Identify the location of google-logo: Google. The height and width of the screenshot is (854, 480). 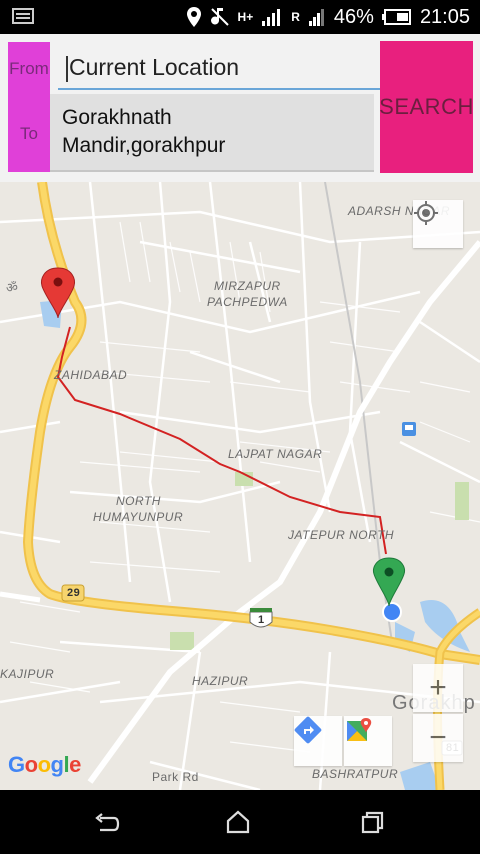
(44, 765).